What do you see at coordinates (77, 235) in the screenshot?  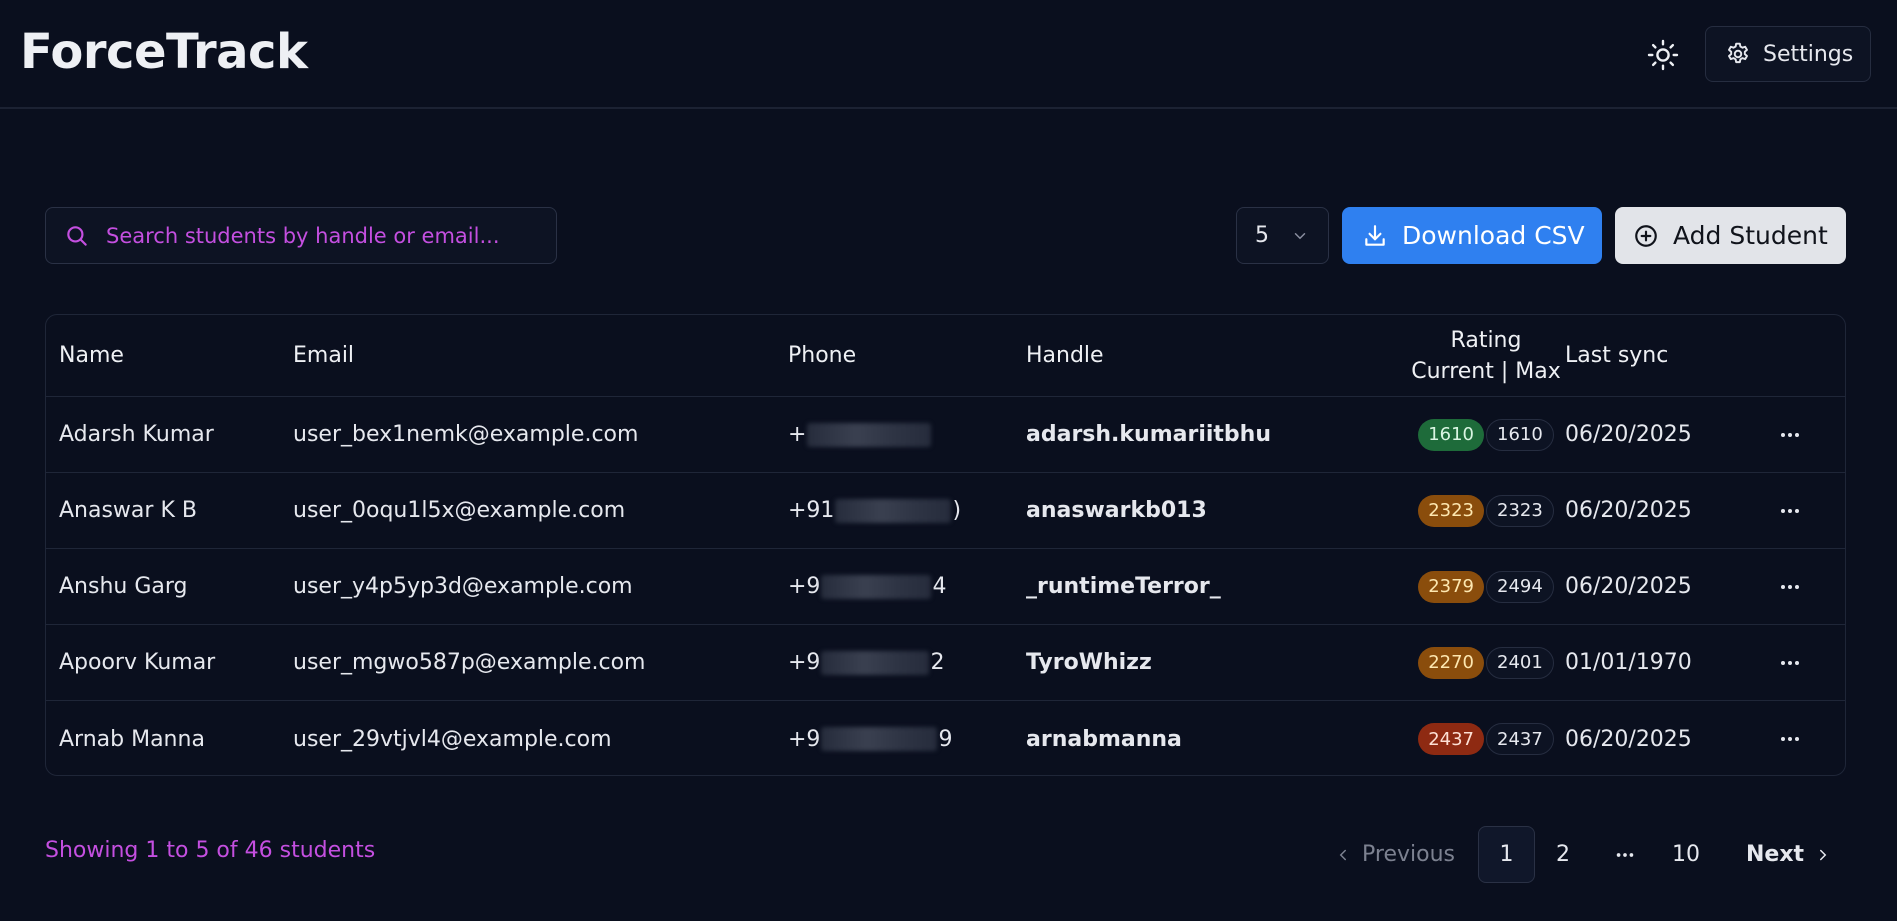 I see `search-icon` at bounding box center [77, 235].